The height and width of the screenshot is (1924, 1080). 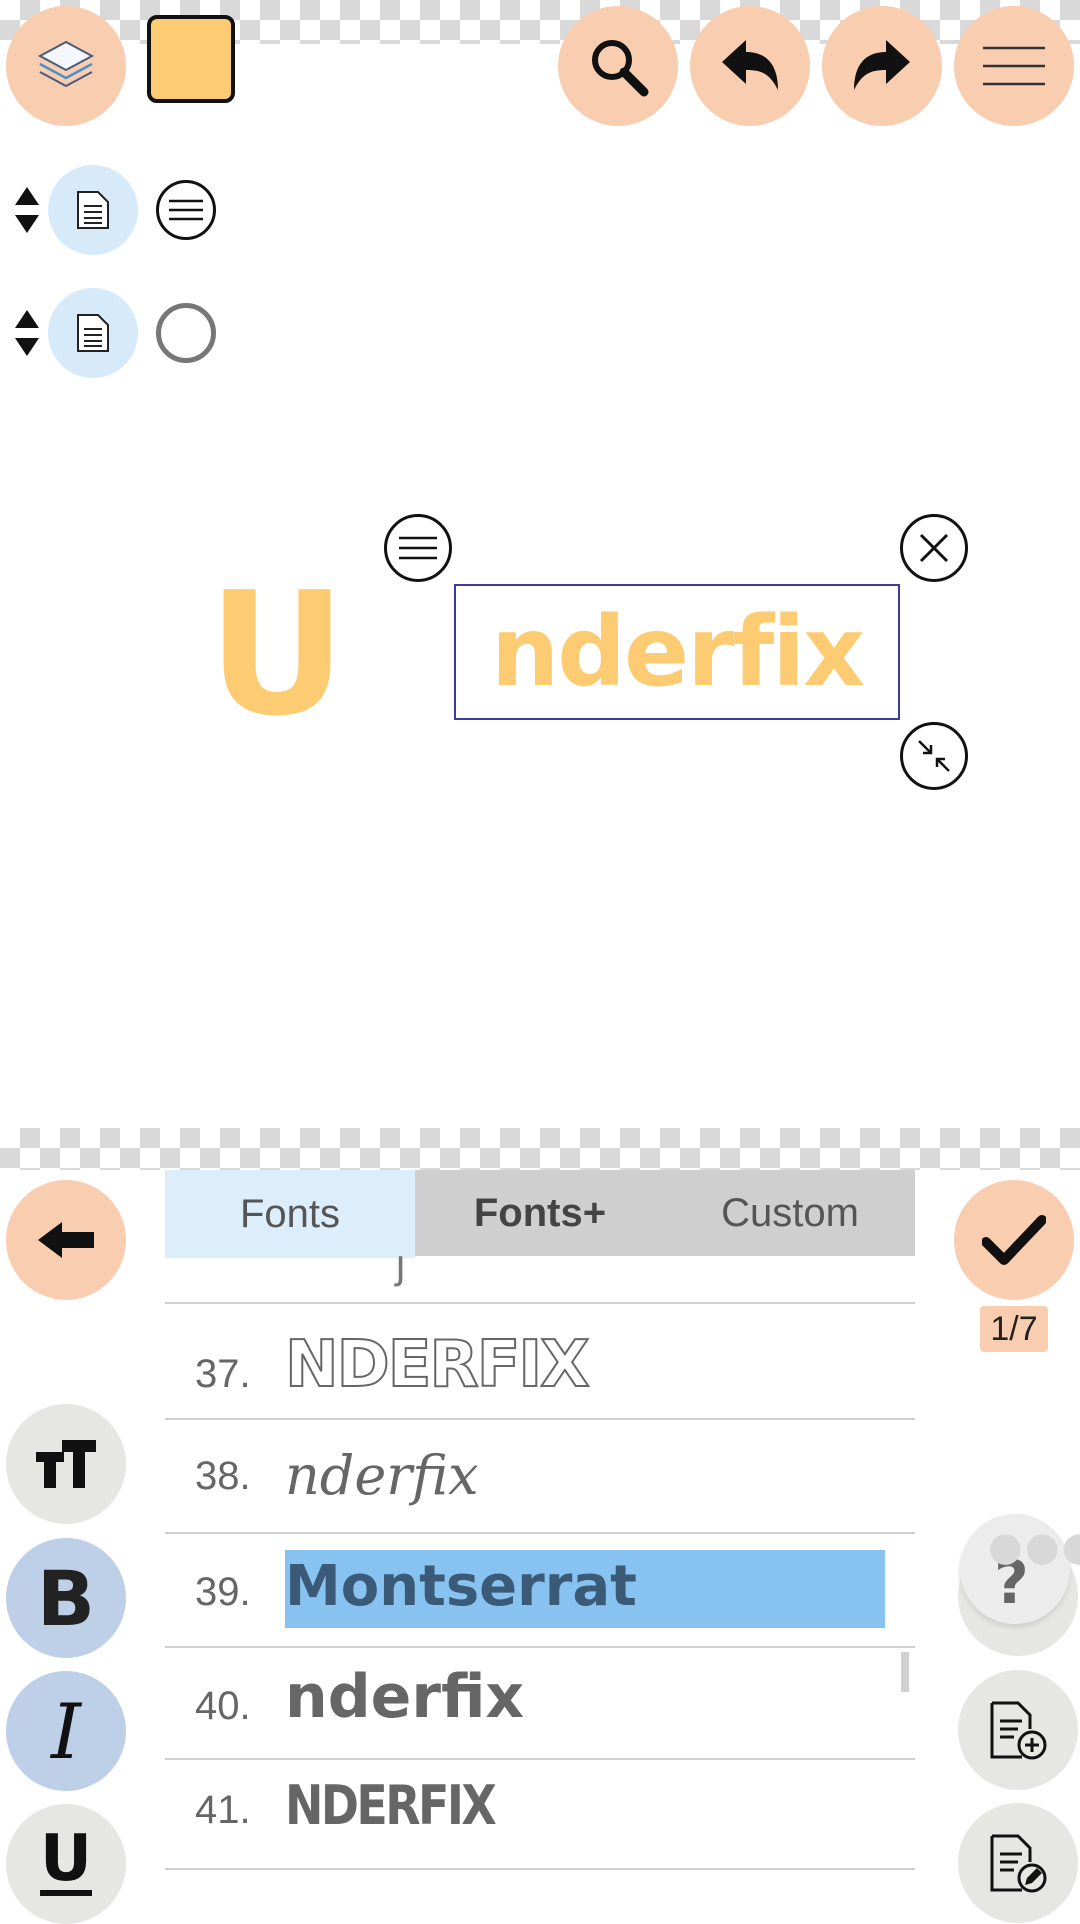 I want to click on search-icon, so click(x=620, y=68).